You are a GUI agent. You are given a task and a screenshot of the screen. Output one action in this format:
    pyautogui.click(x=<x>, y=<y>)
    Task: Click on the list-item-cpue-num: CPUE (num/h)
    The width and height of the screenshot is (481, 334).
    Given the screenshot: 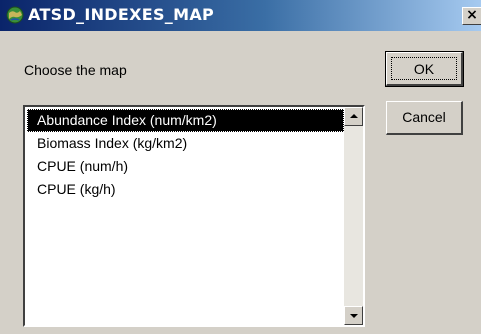 What is the action you would take?
    pyautogui.click(x=185, y=166)
    